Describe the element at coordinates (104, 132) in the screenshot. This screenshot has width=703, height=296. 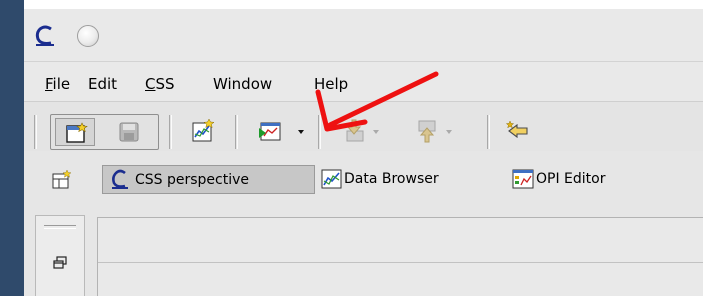
I see `toolbar-group-file` at that location.